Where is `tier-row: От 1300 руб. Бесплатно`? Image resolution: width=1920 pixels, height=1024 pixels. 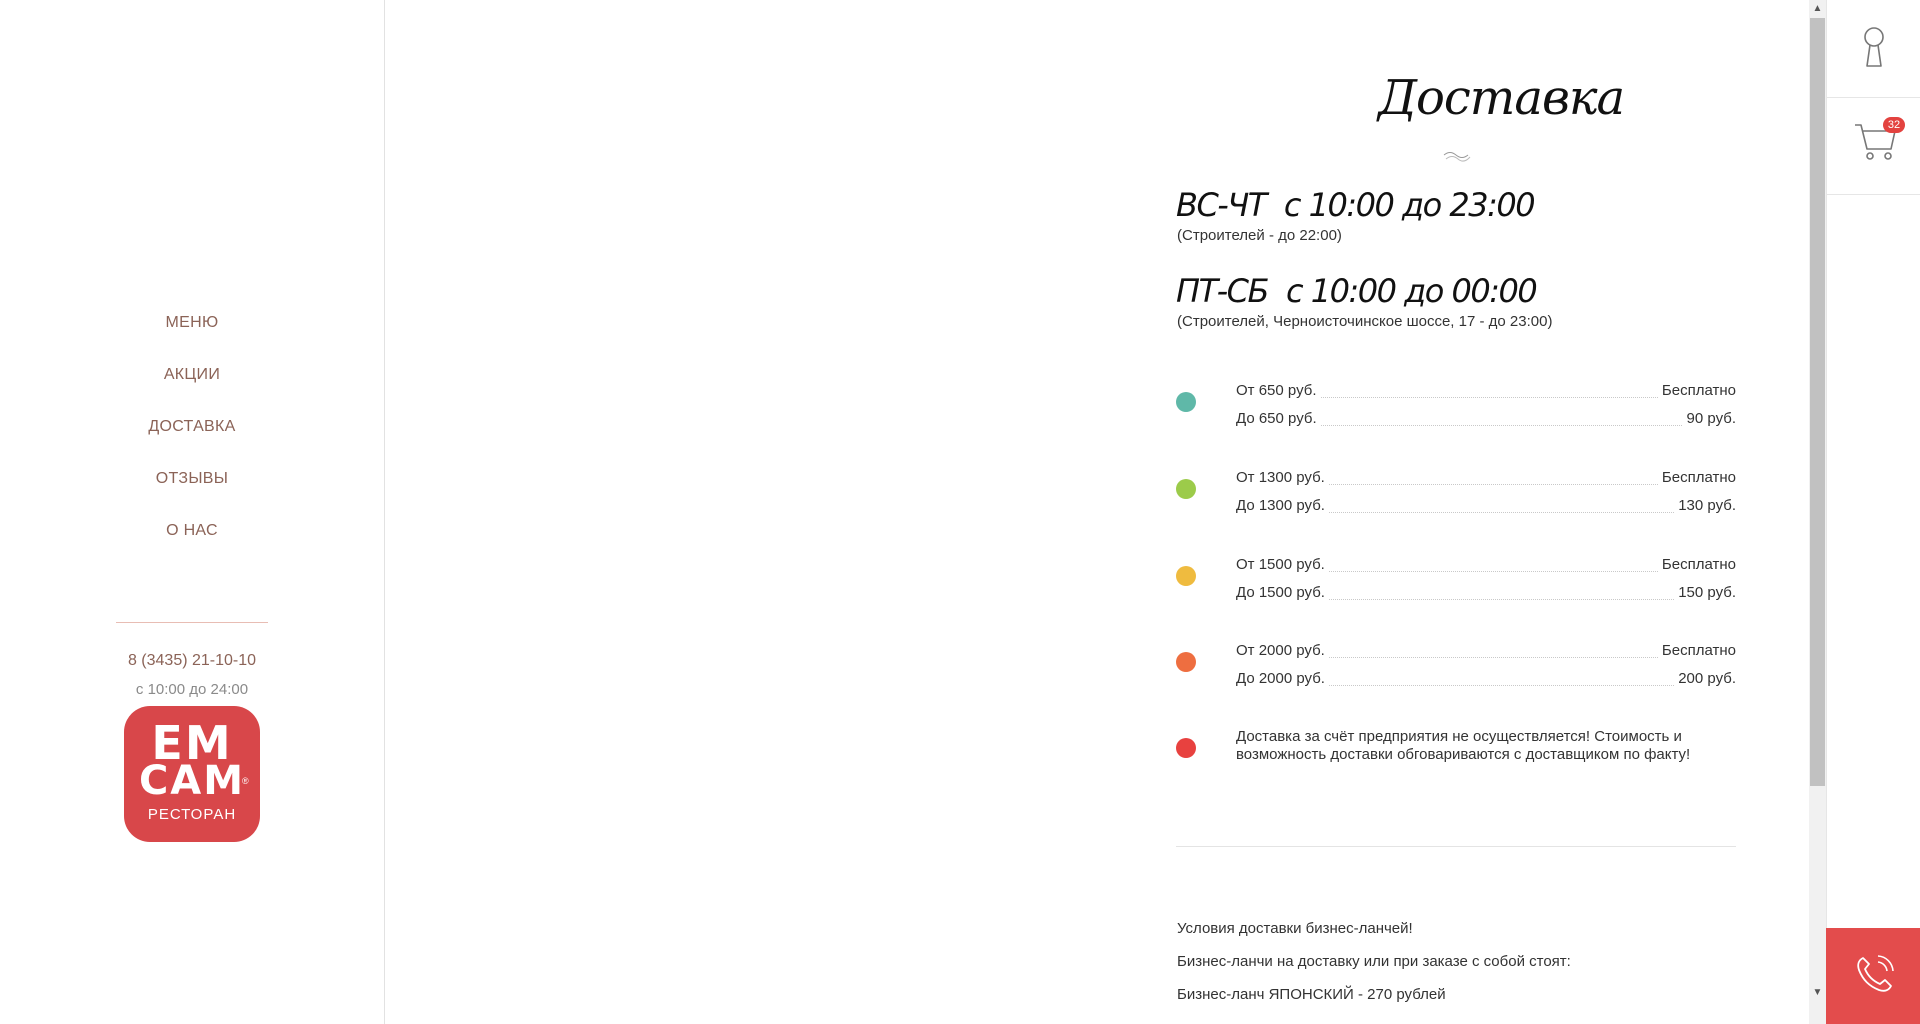 tier-row: От 1300 руб. Бесплатно is located at coordinates (1486, 479).